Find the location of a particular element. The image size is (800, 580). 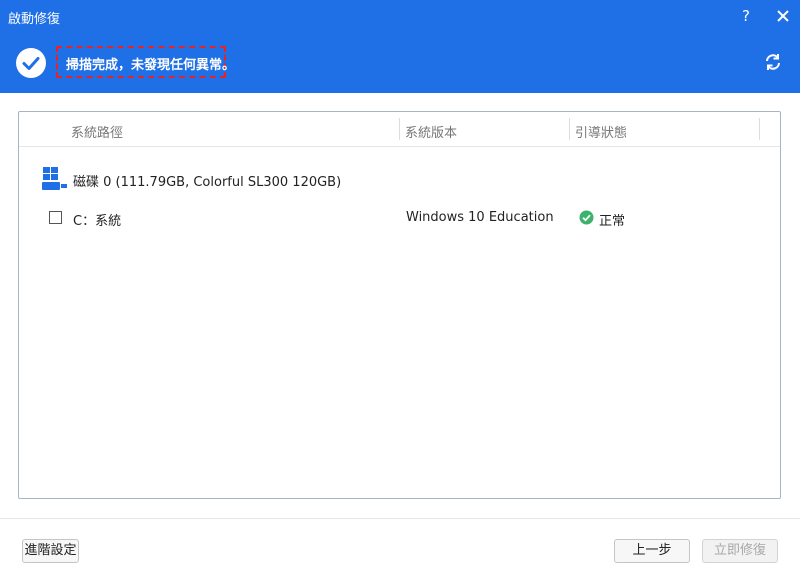

refresh-icon is located at coordinates (773, 62).